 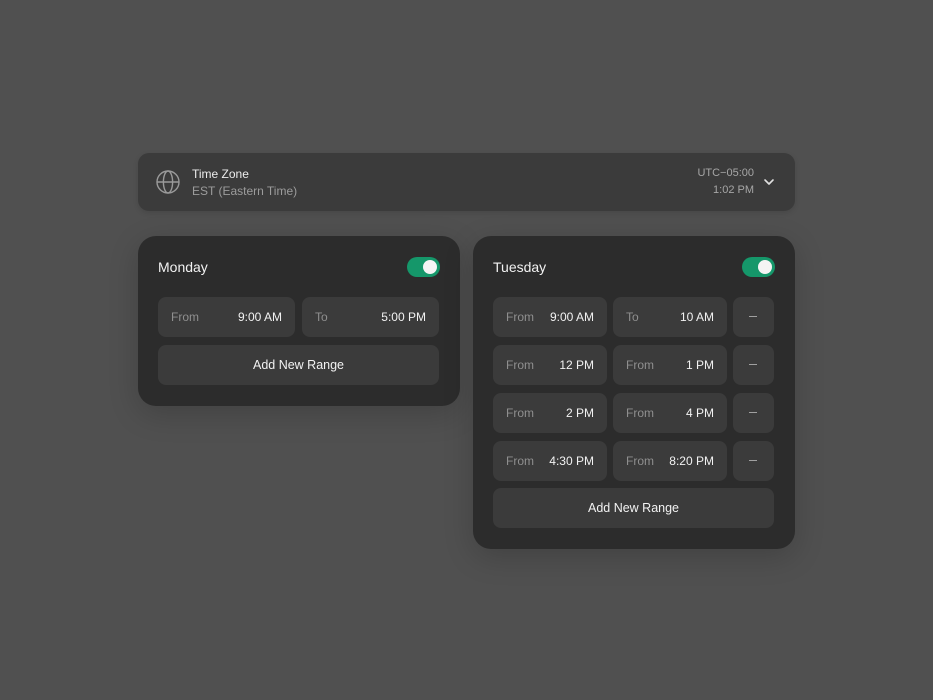 What do you see at coordinates (733, 190) in the screenshot?
I see `timezone-current-time: 1:02 PM` at bounding box center [733, 190].